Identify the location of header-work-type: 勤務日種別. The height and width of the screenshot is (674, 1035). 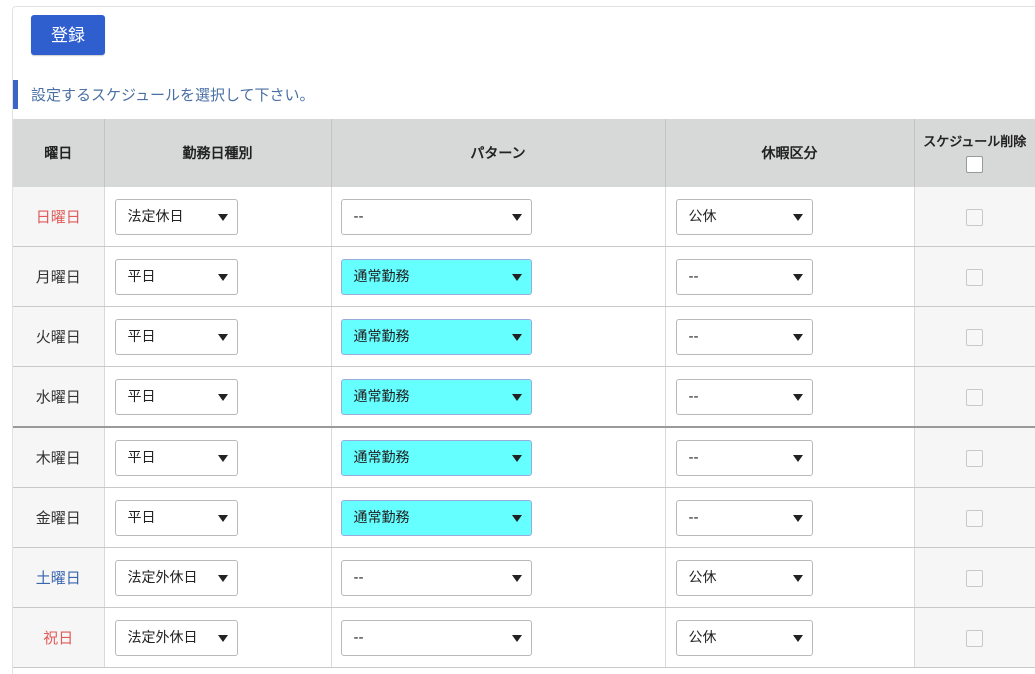
(217, 153).